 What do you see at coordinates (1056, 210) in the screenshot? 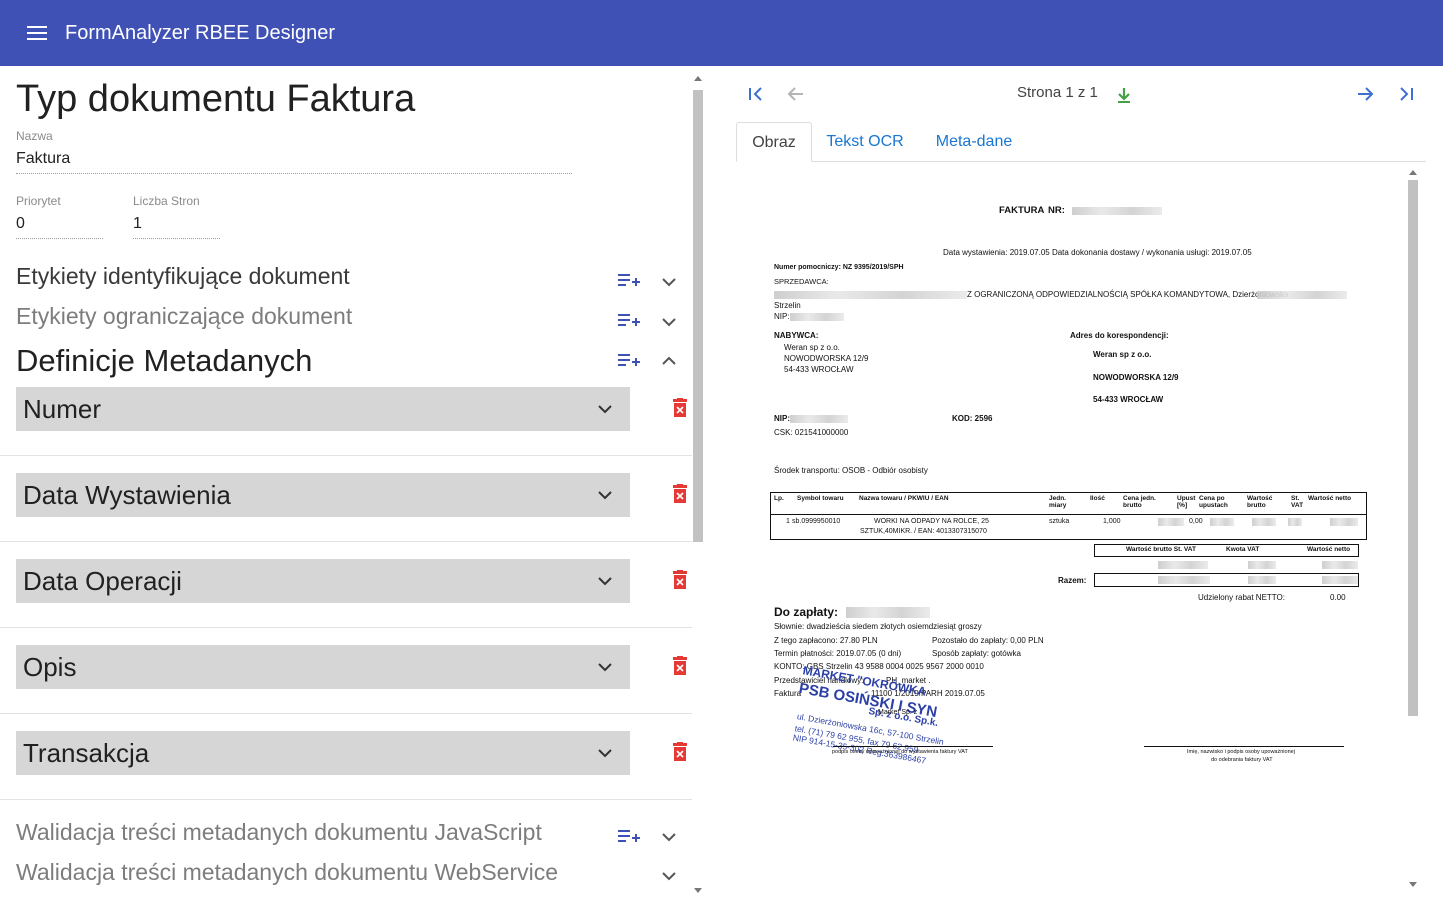
I see `invoice-nr-label: NR:` at bounding box center [1056, 210].